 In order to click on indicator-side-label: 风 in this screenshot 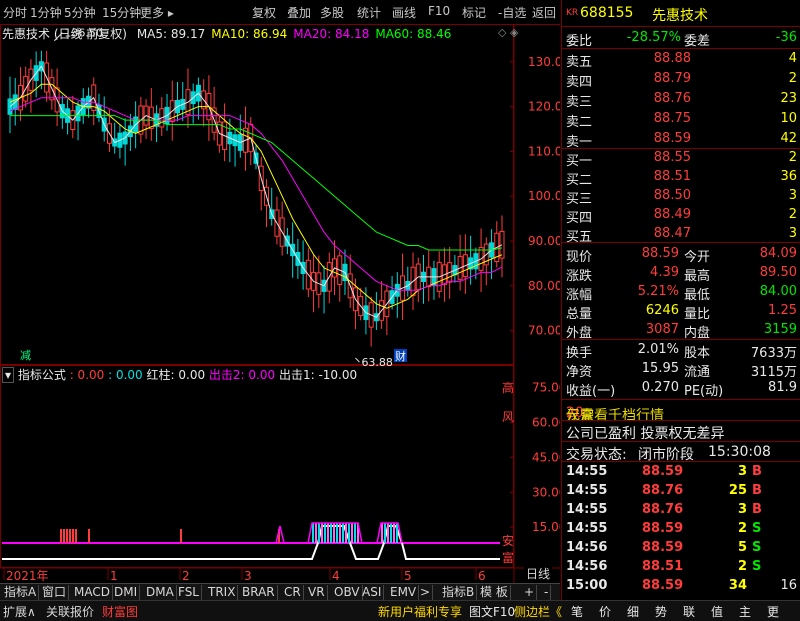, I will do `click(508, 417)`.